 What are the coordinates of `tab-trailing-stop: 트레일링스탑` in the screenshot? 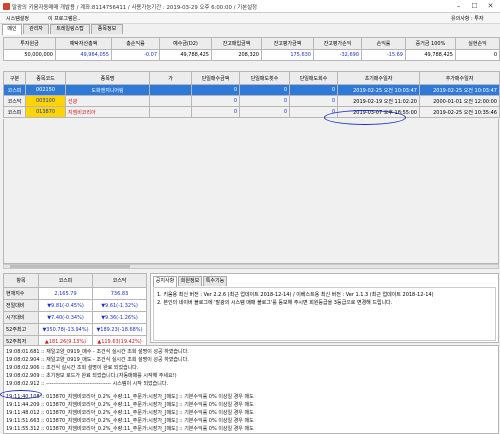 It's located at (70, 29).